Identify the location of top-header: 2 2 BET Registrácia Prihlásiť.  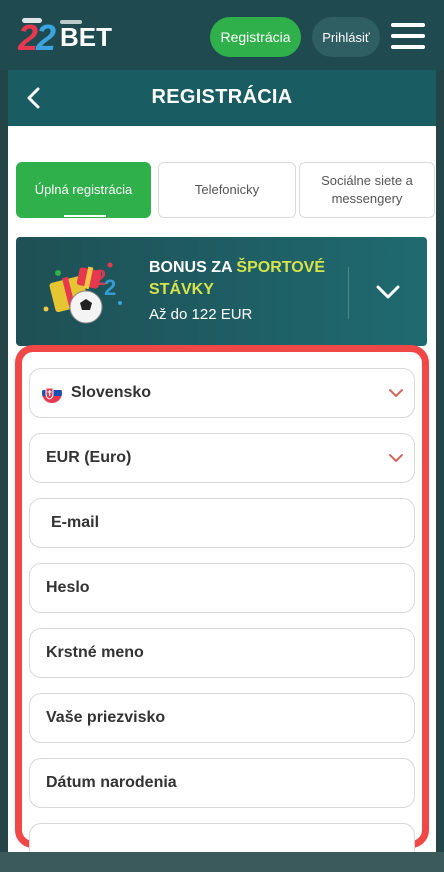
(222, 35).